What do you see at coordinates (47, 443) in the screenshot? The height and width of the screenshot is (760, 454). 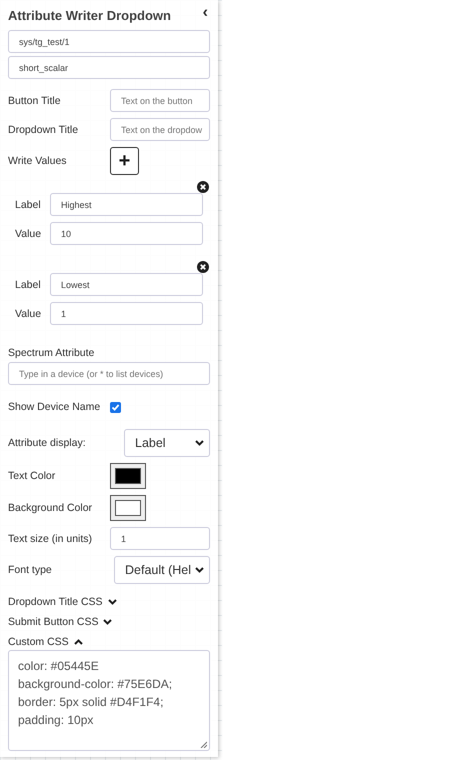 I see `field-label: Attribute display:` at bounding box center [47, 443].